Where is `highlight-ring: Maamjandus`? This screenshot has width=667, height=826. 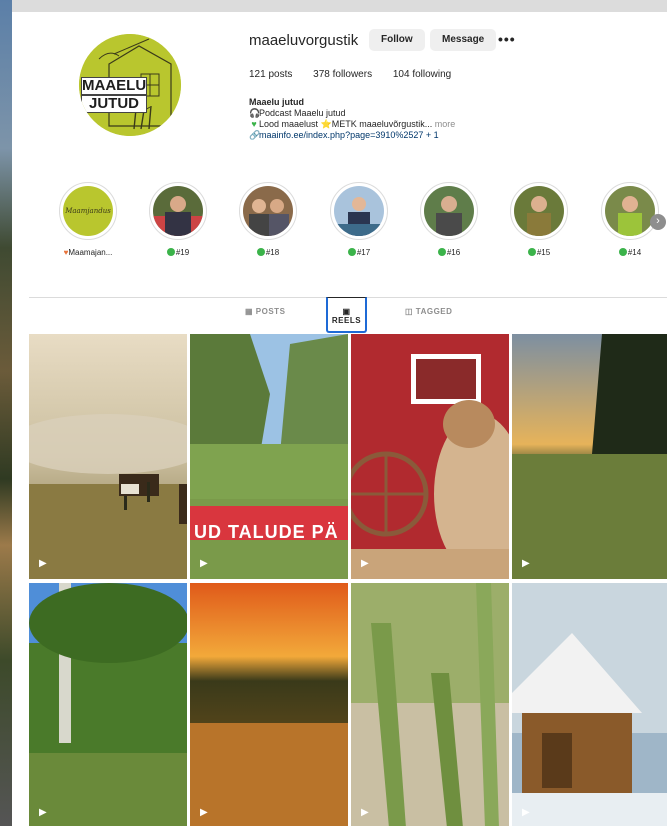
highlight-ring: Maamjandus is located at coordinates (88, 211).